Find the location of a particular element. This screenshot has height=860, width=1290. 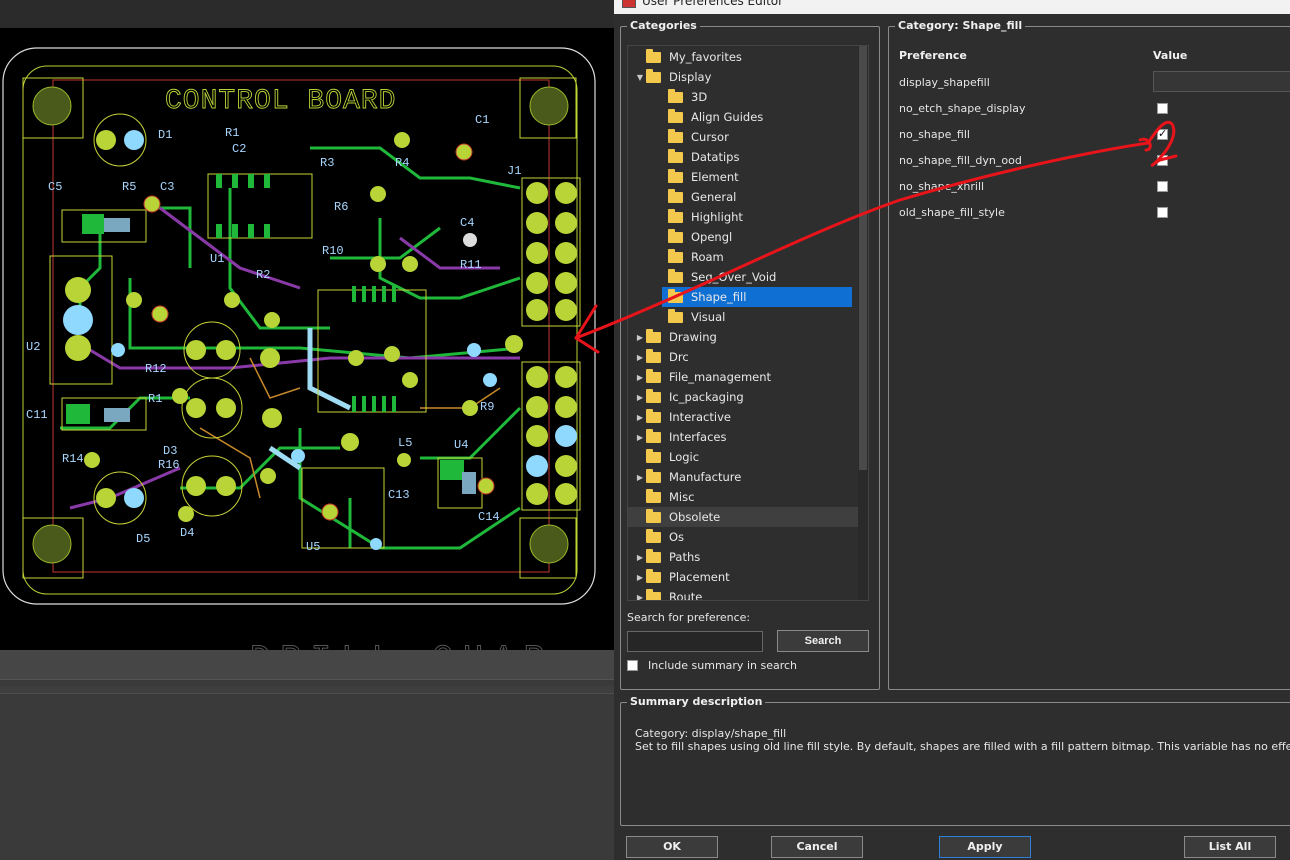

tree-item-roam: Roam is located at coordinates (757, 257).